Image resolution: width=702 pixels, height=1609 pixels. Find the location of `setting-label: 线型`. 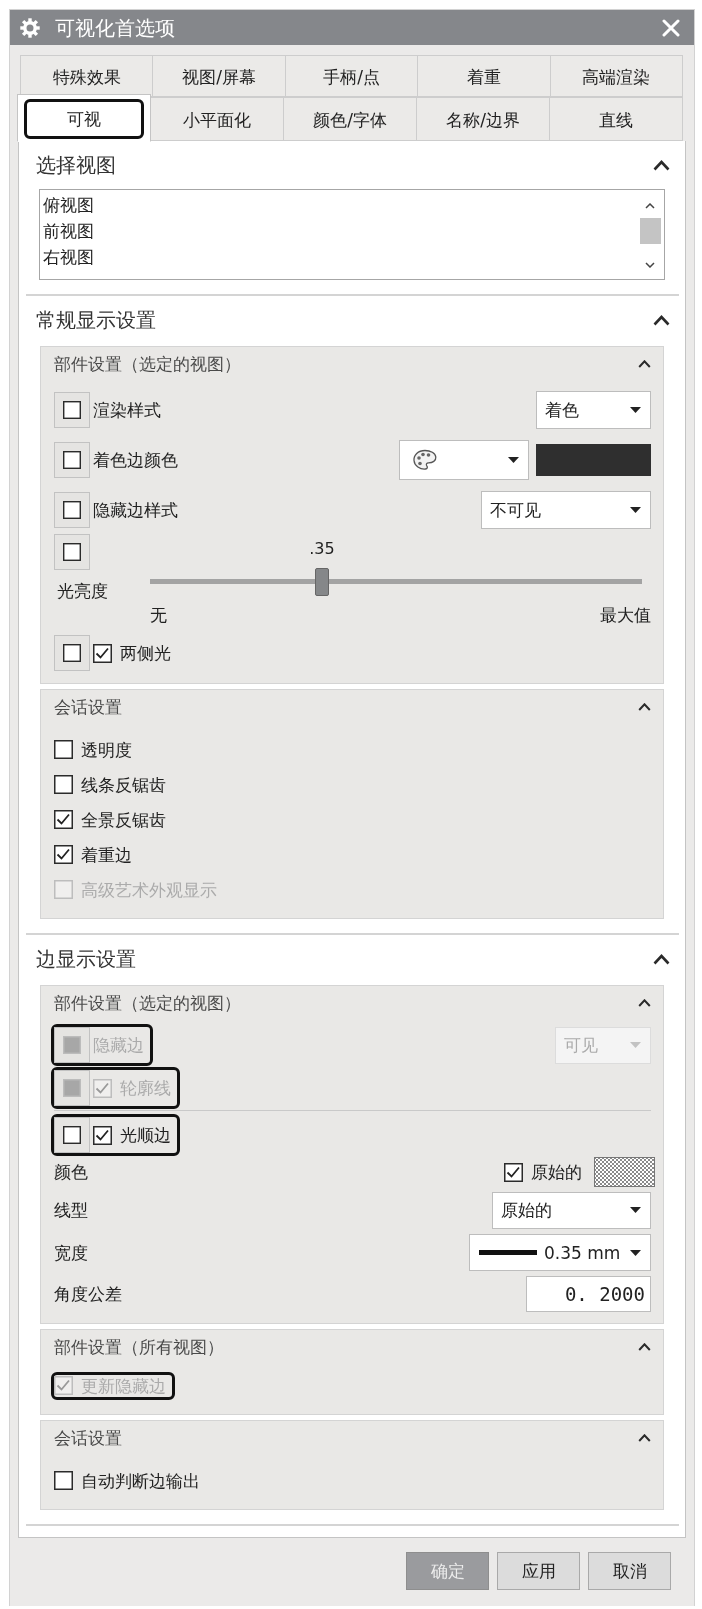

setting-label: 线型 is located at coordinates (71, 1210).